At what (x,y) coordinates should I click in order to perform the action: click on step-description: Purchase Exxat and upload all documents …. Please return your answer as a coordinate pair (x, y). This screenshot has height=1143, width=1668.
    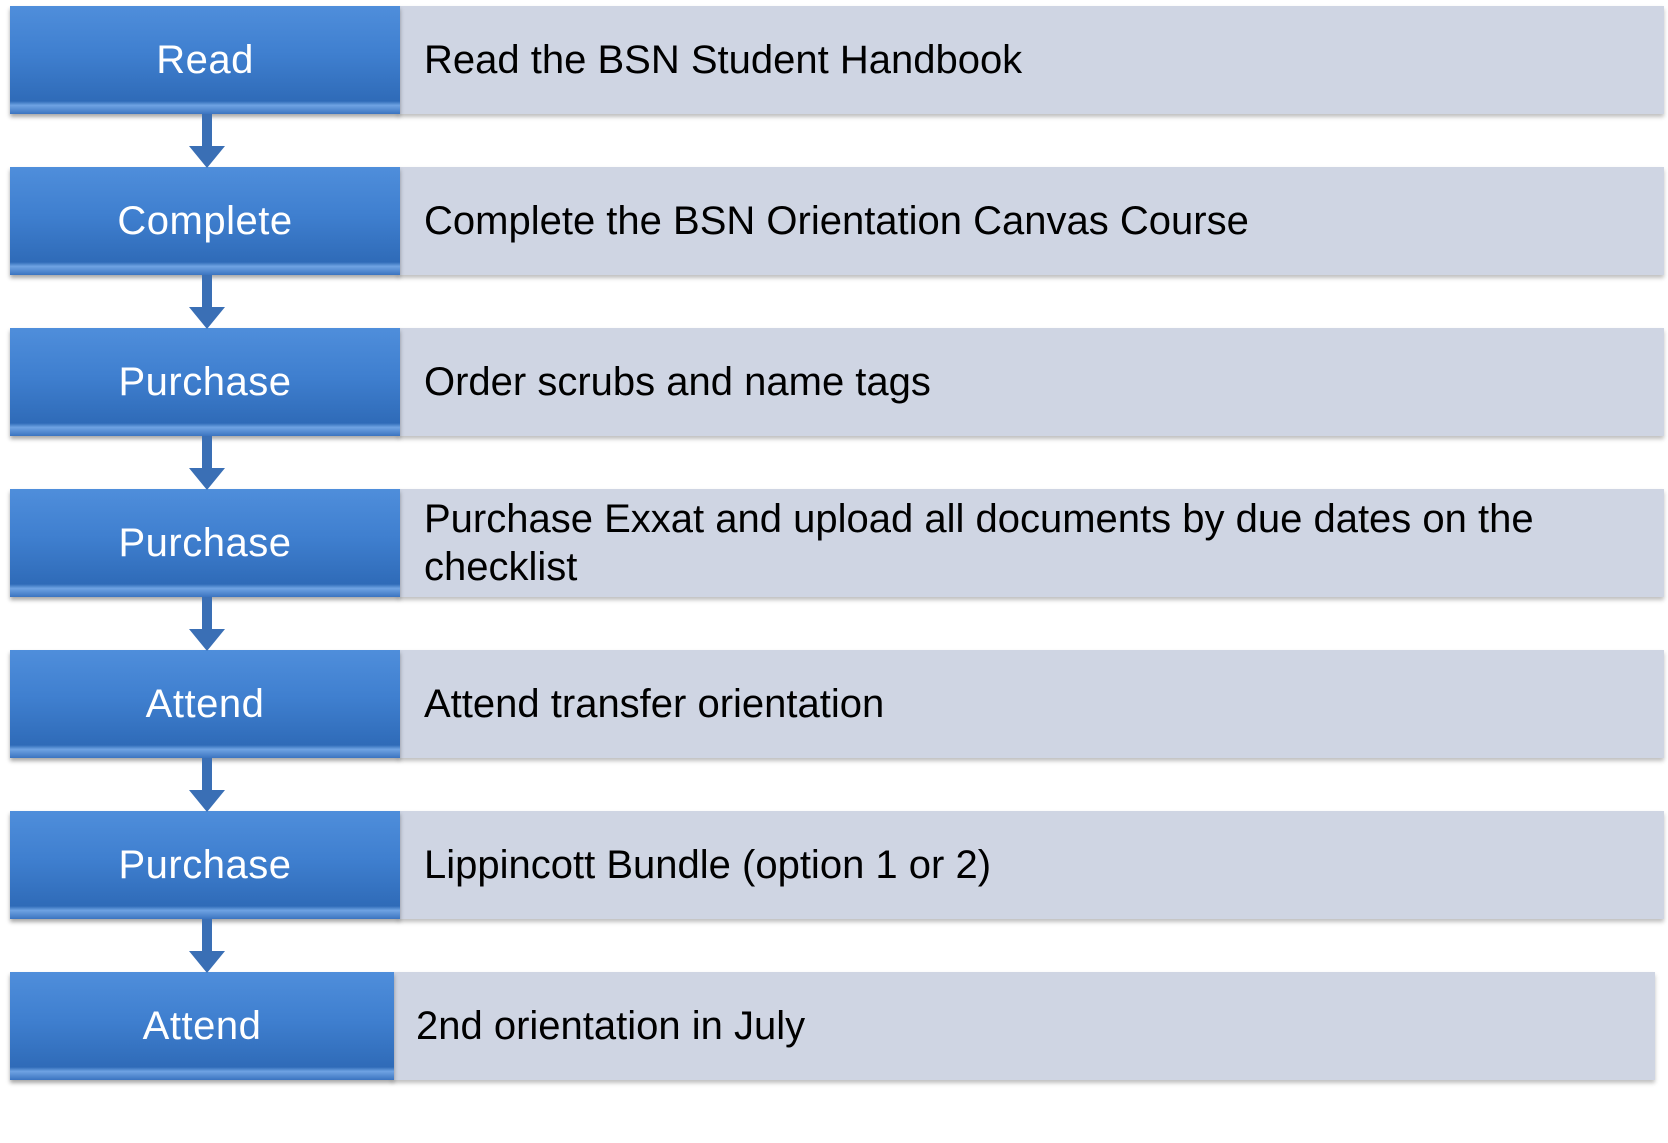
    Looking at the image, I should click on (979, 543).